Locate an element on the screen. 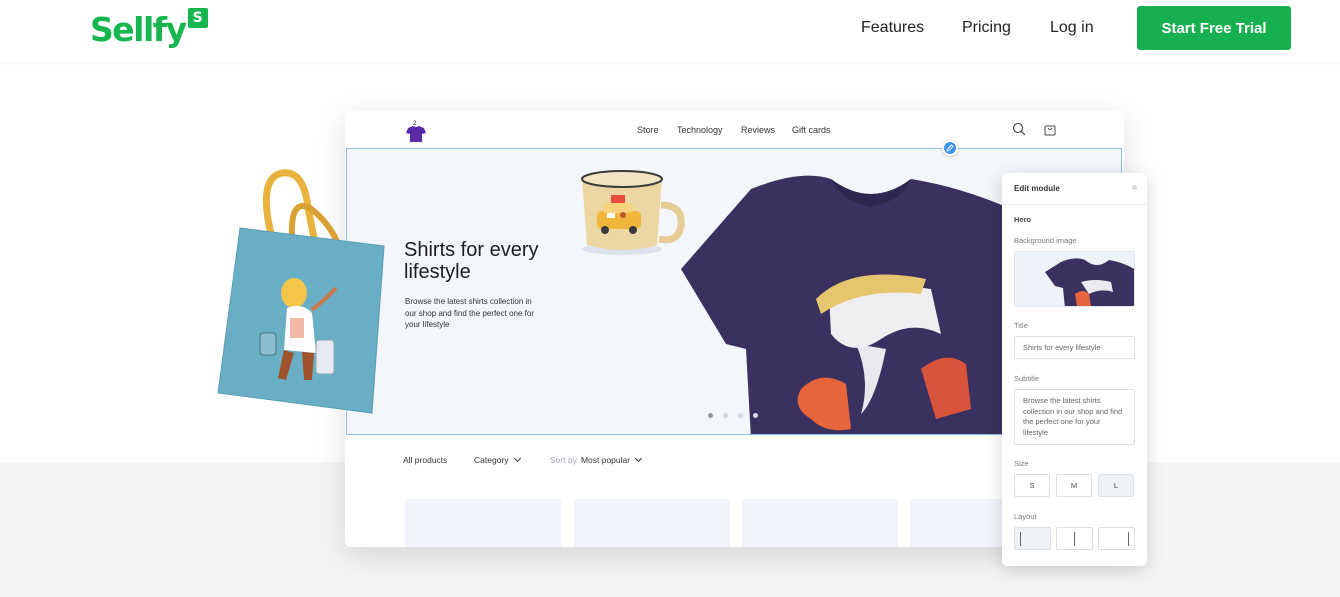  hero-title: Shirts for every lifestyle is located at coordinates (471, 261).